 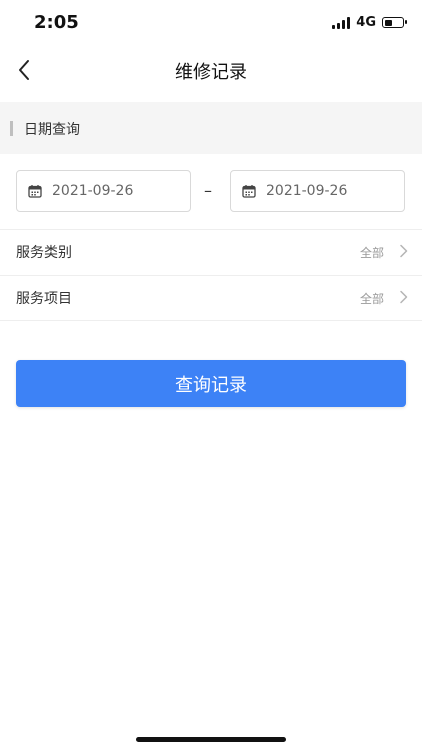 I want to click on status-time: 2:05, so click(x=56, y=22).